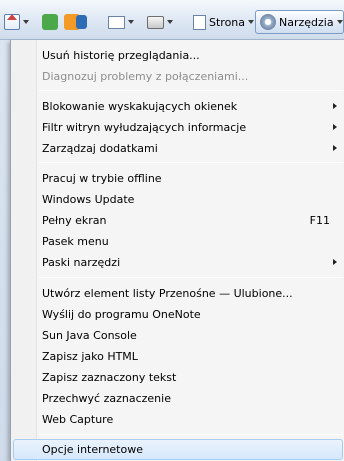 Image resolution: width=344 pixels, height=461 pixels. What do you see at coordinates (78, 419) in the screenshot?
I see `menu-item-label: Web Capture` at bounding box center [78, 419].